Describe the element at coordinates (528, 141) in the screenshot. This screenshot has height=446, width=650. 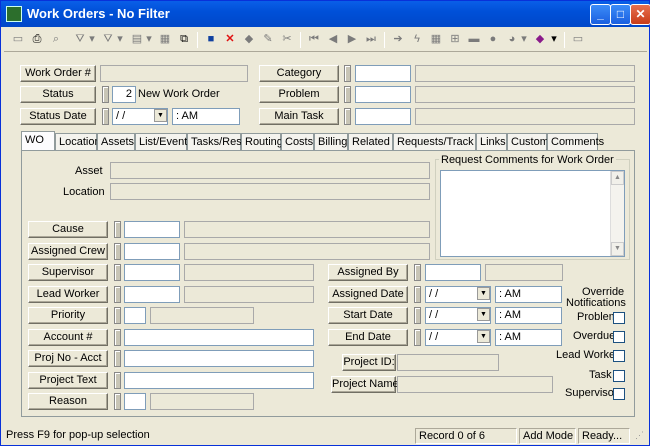
I see `tab-custom: Custom` at that location.